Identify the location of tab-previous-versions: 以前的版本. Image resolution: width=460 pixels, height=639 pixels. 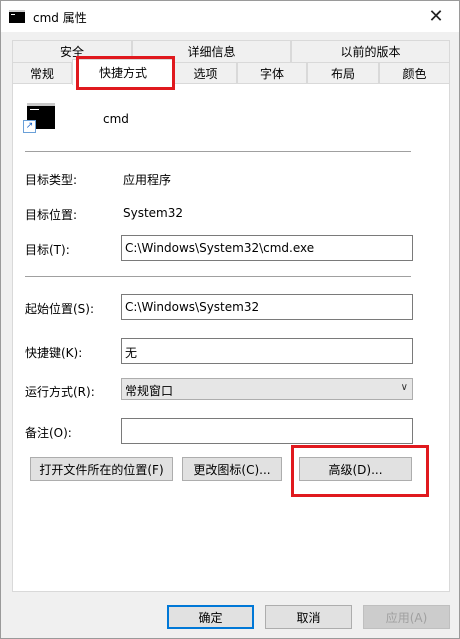
(370, 51).